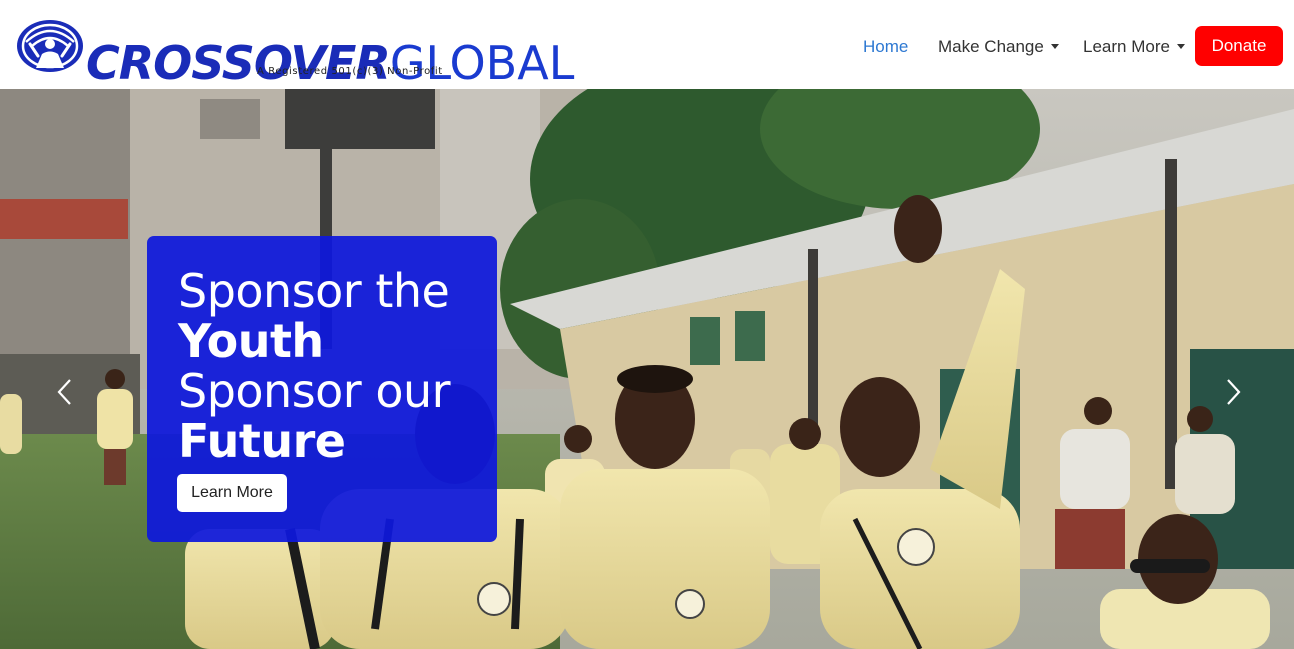 This screenshot has height=649, width=1294. Describe the element at coordinates (232, 493) in the screenshot. I see `hero-learn-more-button: Learn More` at that location.